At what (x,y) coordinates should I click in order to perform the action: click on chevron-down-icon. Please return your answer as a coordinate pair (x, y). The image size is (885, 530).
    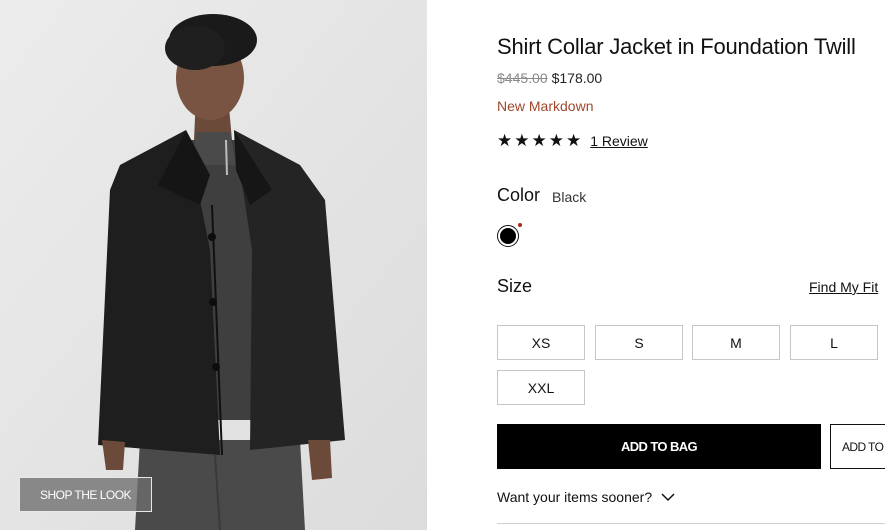
    Looking at the image, I should click on (668, 496).